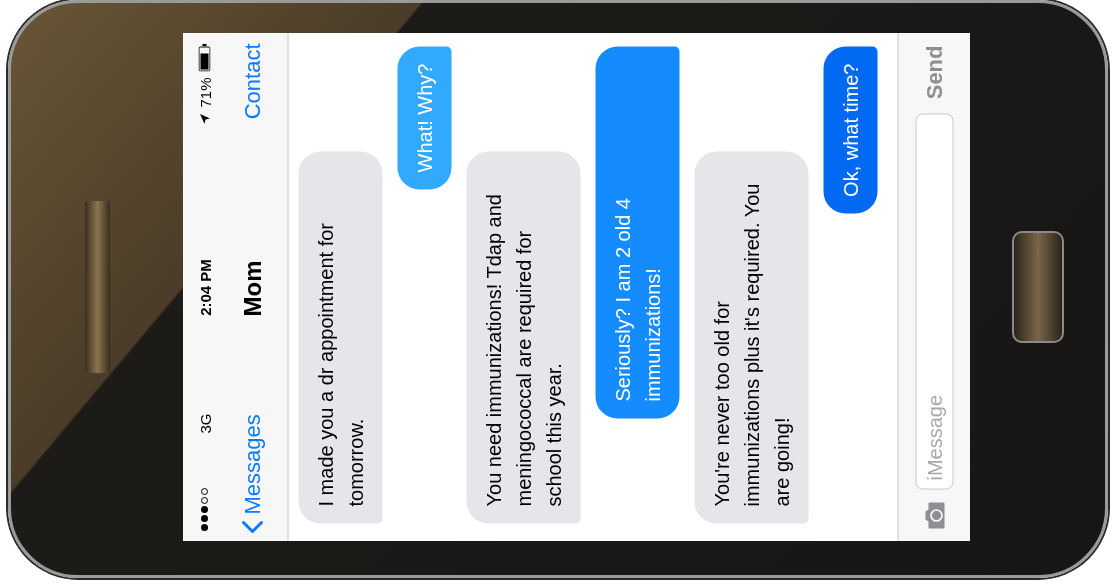  Describe the element at coordinates (751, 337) in the screenshot. I see `message-bubble: You're never too old for immunizations plus it's required. You are going!` at that location.